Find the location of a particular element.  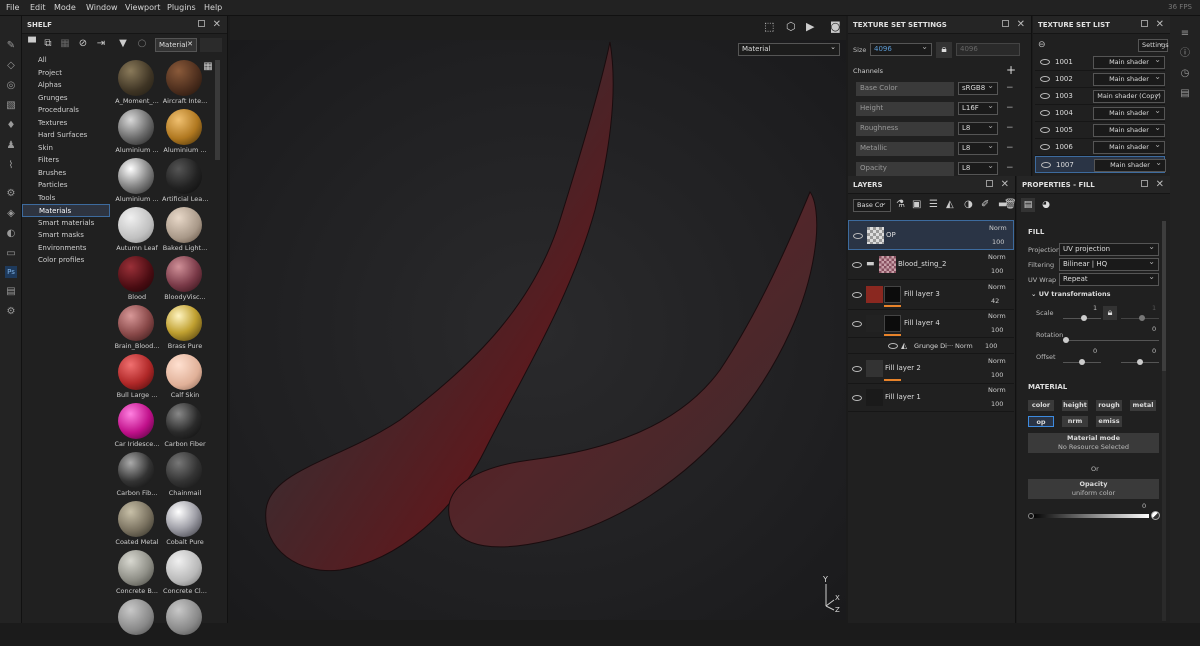

category-item: Materials is located at coordinates (66, 210).